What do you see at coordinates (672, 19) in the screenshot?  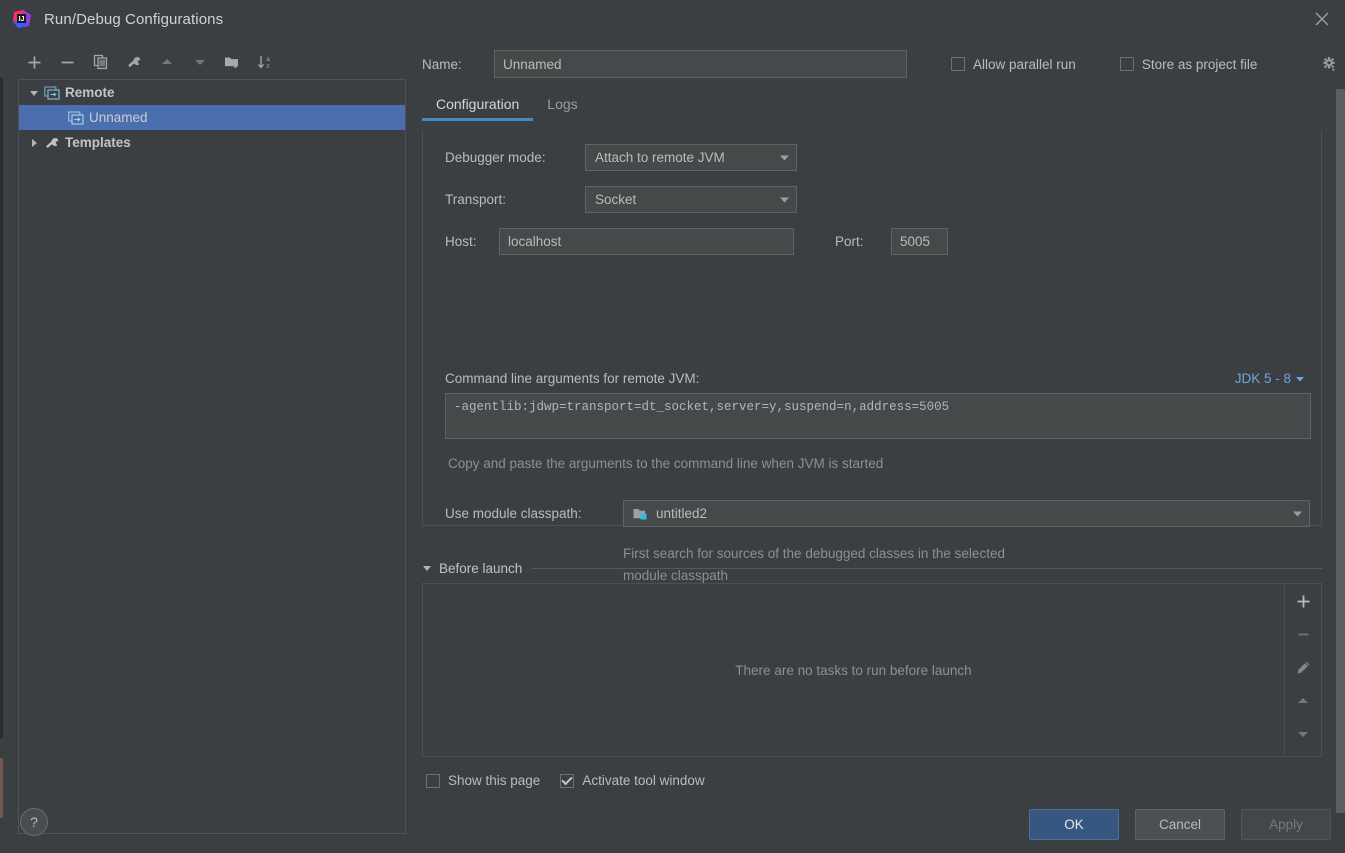 I see `title-bar: IJ Run/Debug Configurations` at bounding box center [672, 19].